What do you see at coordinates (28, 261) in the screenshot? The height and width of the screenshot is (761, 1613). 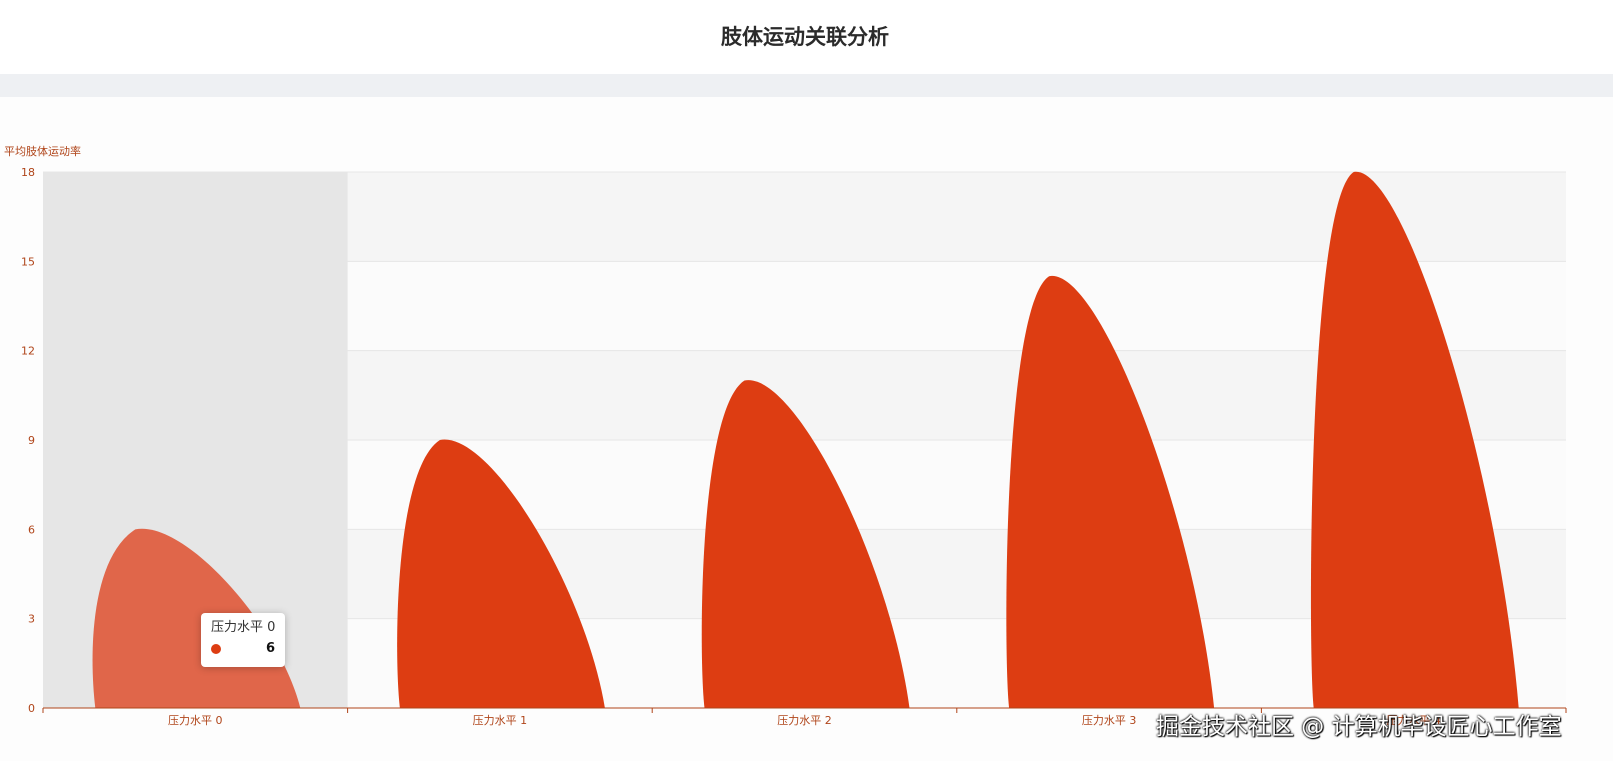 I see `y-tick-label: 15` at bounding box center [28, 261].